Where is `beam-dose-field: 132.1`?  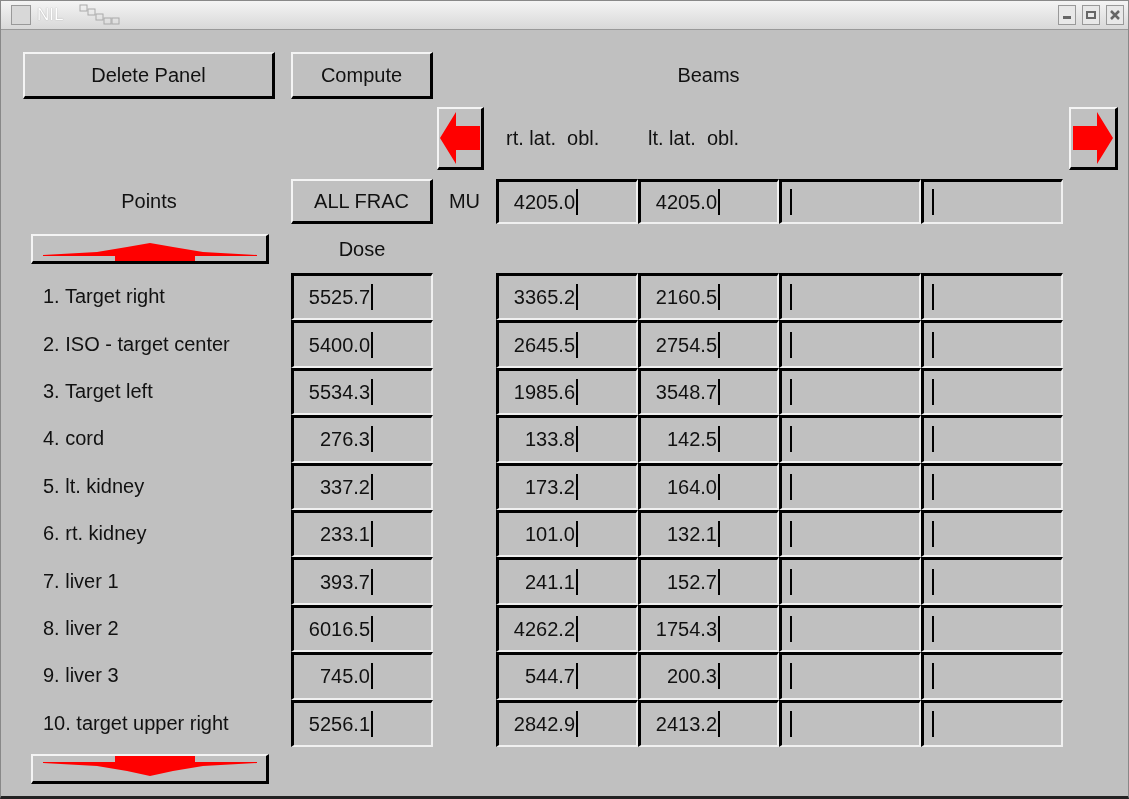 beam-dose-field: 132.1 is located at coordinates (708, 533).